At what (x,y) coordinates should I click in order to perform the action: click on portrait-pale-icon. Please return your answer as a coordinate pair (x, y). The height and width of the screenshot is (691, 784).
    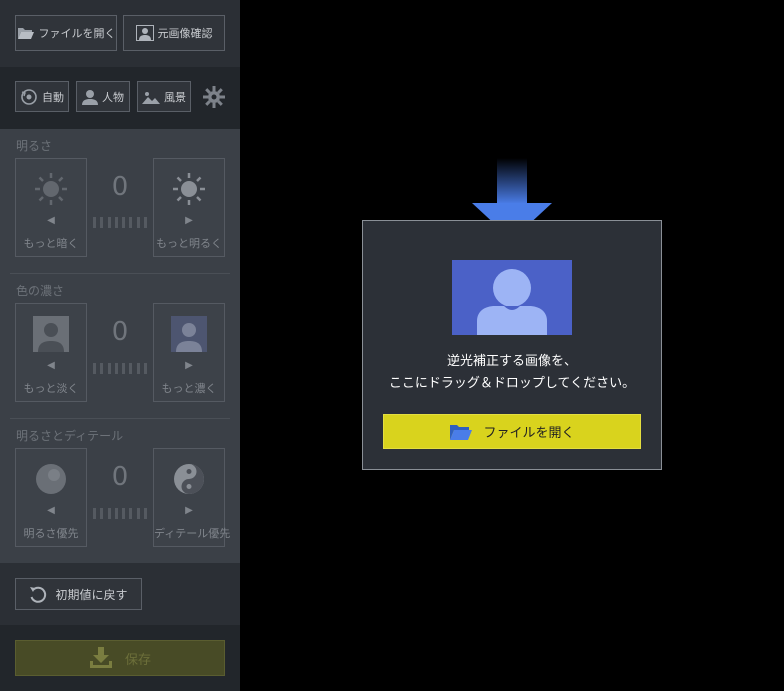
    Looking at the image, I should click on (51, 334).